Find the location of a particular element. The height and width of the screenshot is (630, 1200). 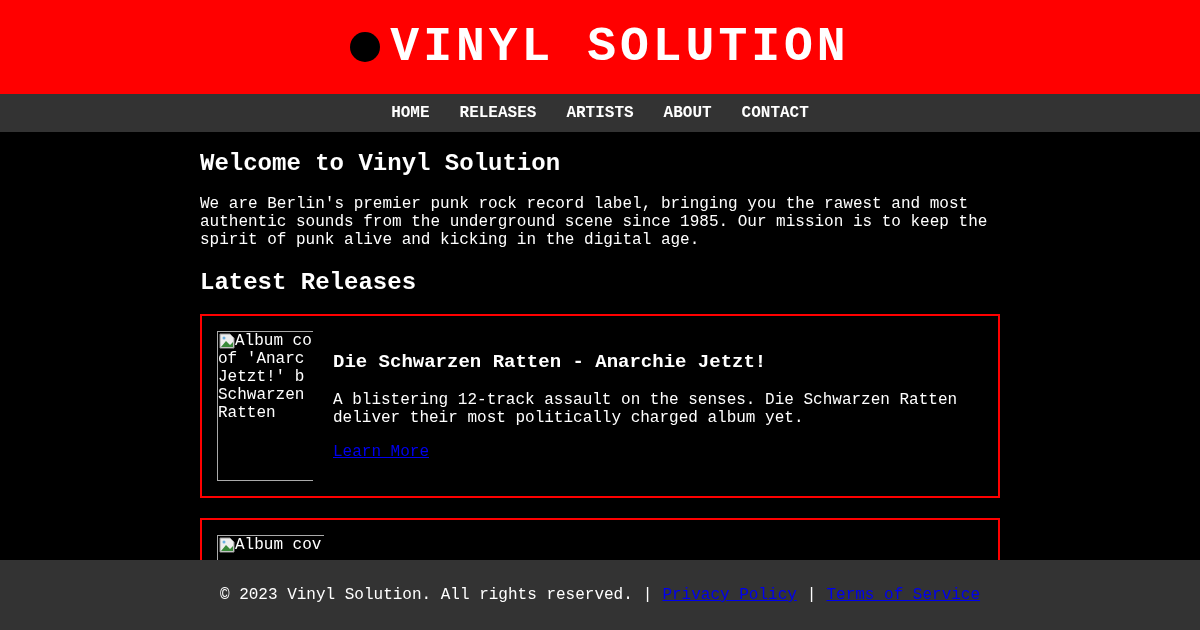

copyright-text: © 2023 Vinyl Solution. All rights reserved. is located at coordinates (426, 595).